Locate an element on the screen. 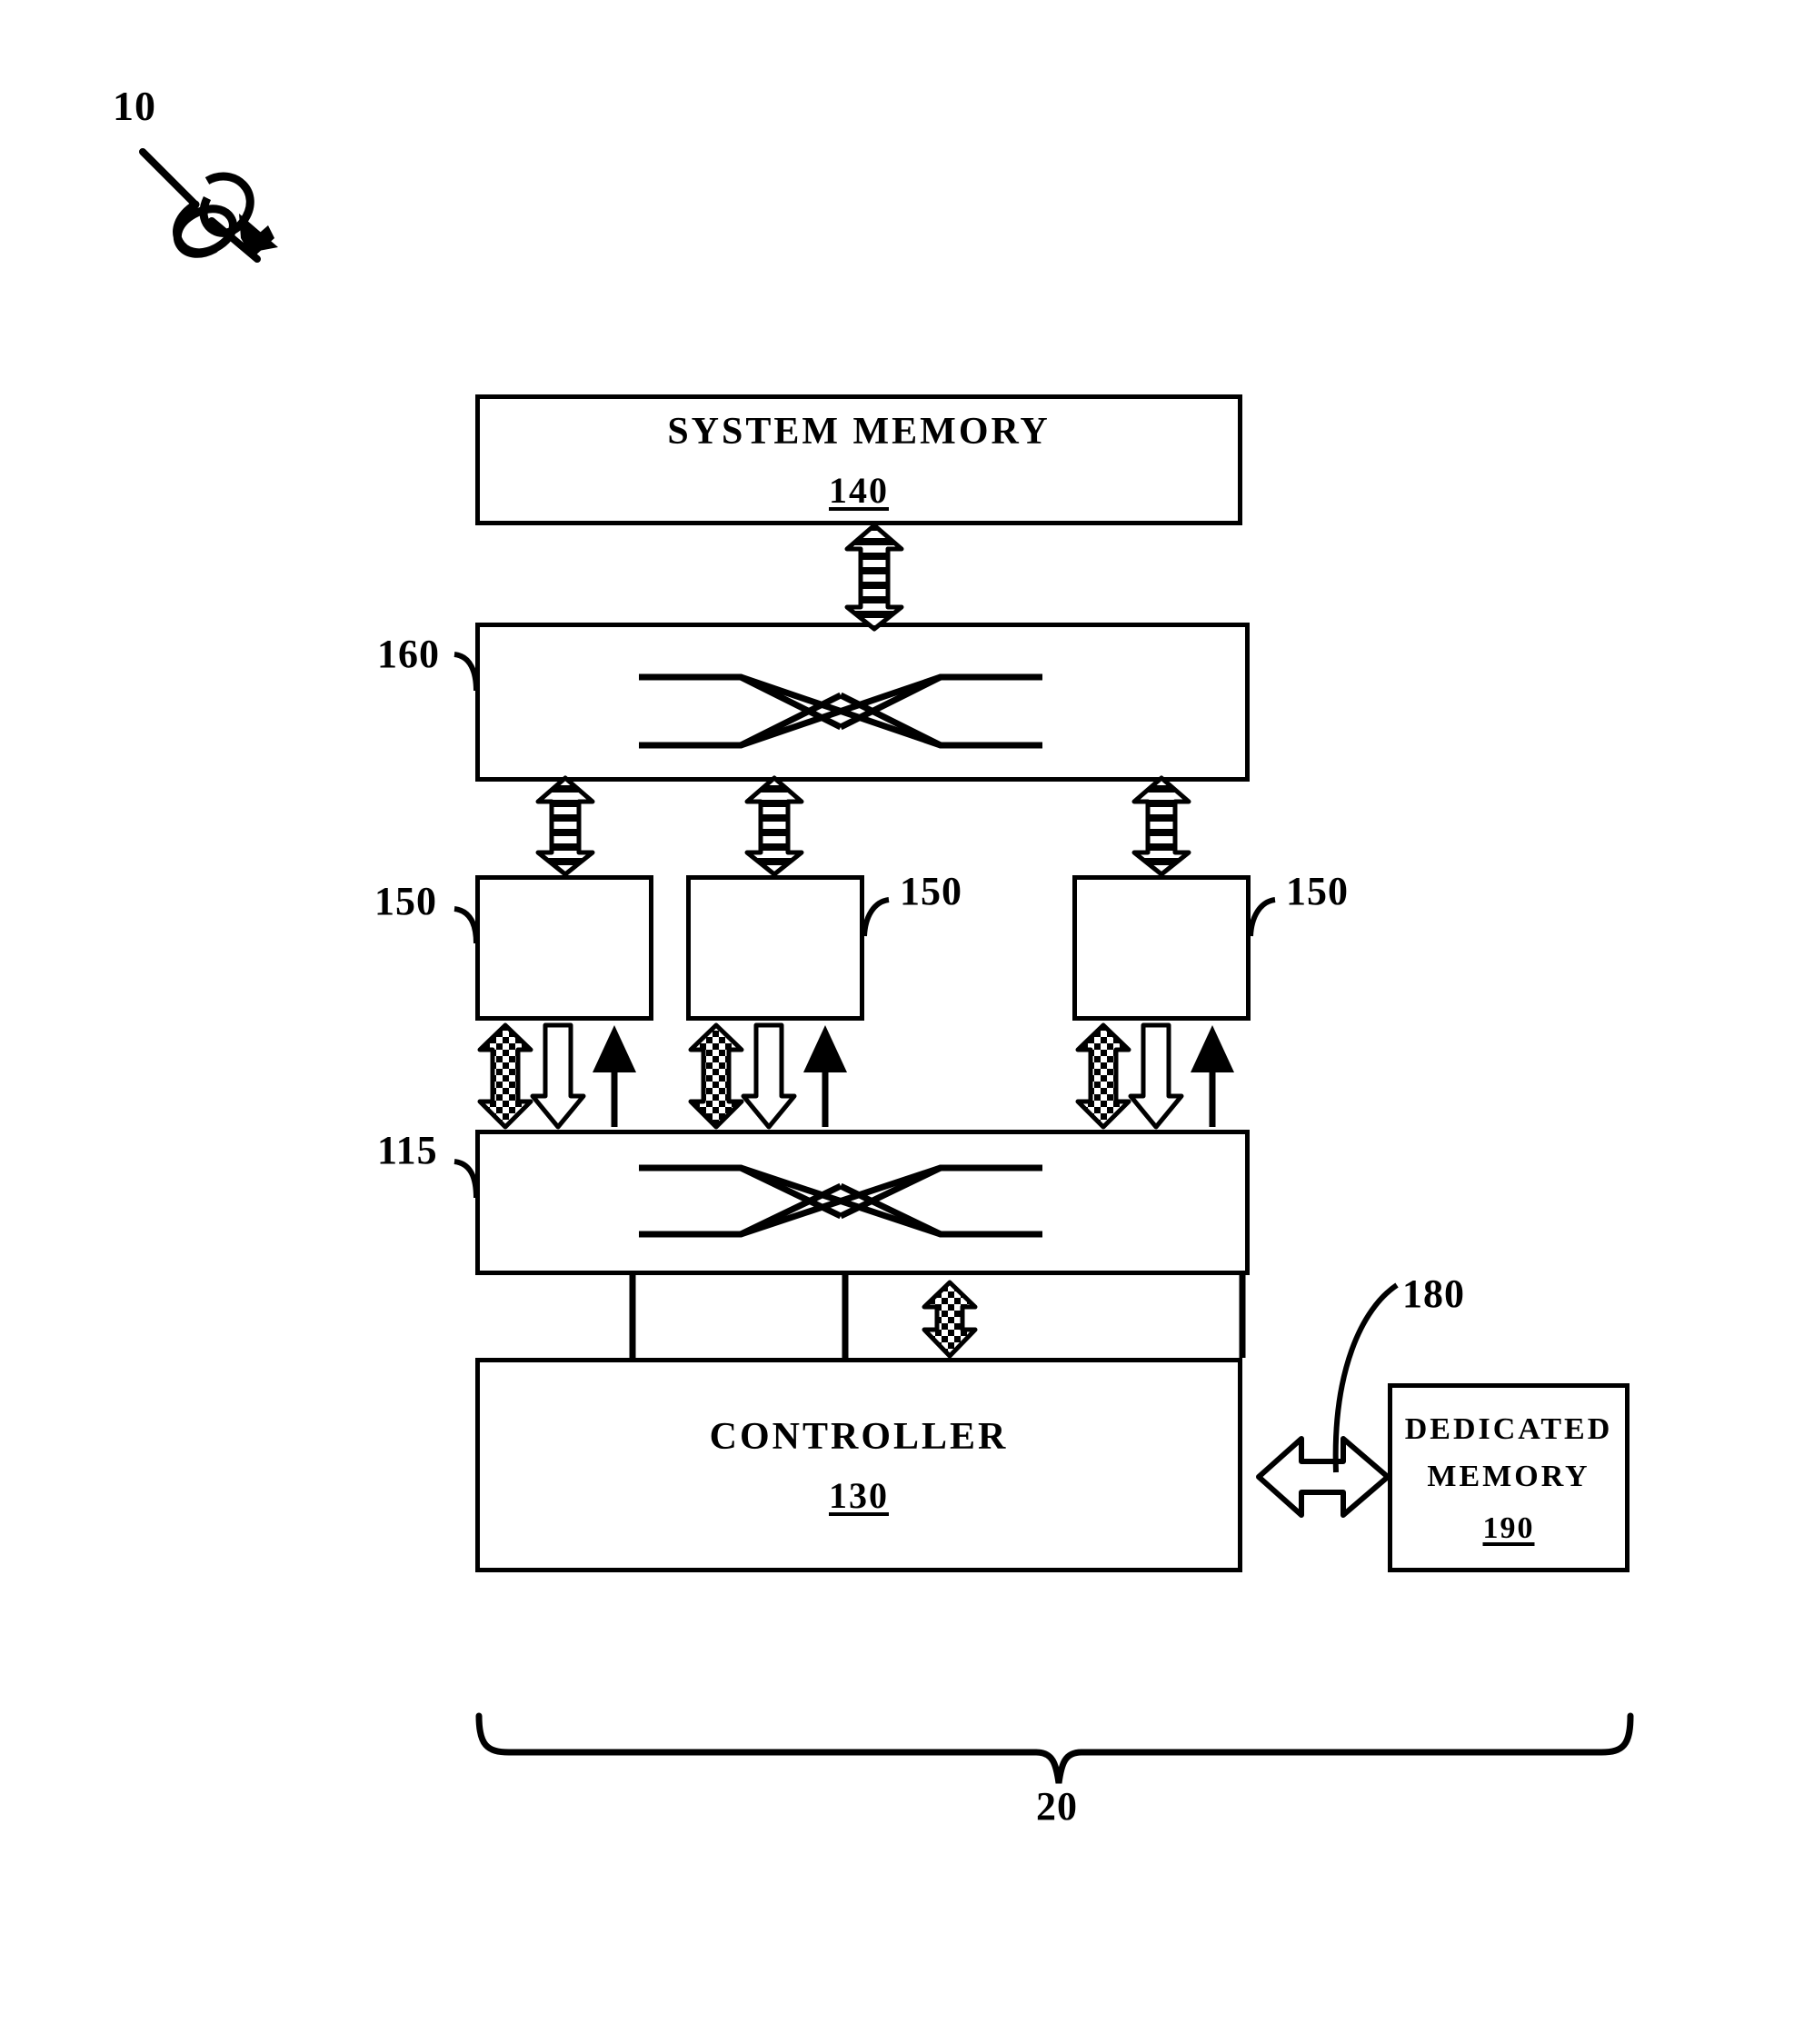  system-memory-block: SYSTEM MEMORY 140 is located at coordinates (858, 460).